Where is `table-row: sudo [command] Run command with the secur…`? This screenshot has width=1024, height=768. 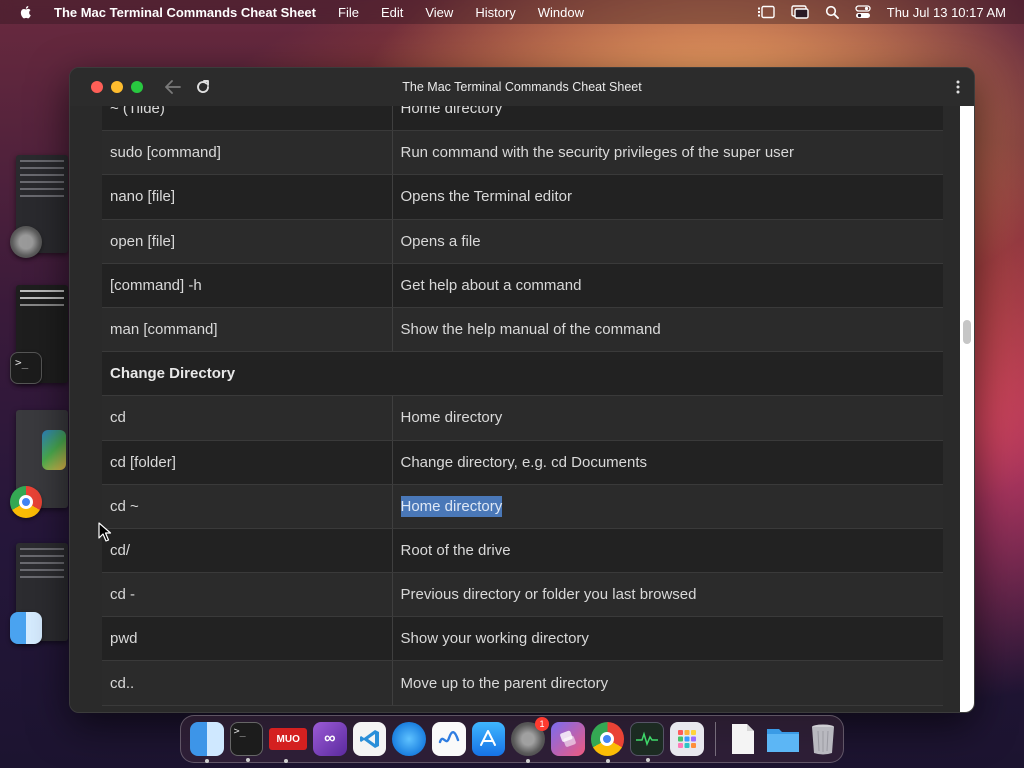
table-row: sudo [command] Run command with the secur… is located at coordinates (522, 153).